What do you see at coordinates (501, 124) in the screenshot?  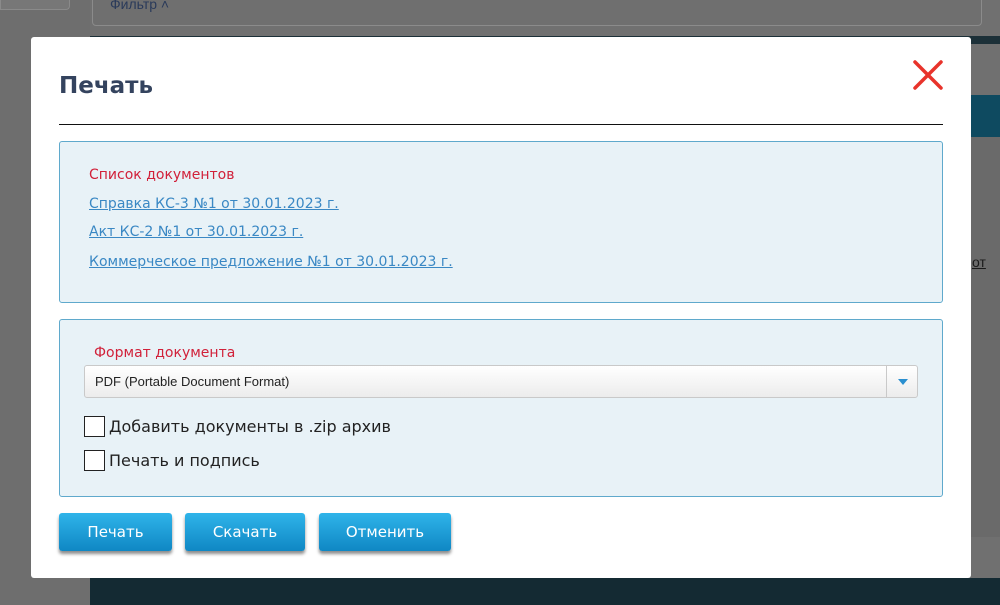 I see `title-divider` at bounding box center [501, 124].